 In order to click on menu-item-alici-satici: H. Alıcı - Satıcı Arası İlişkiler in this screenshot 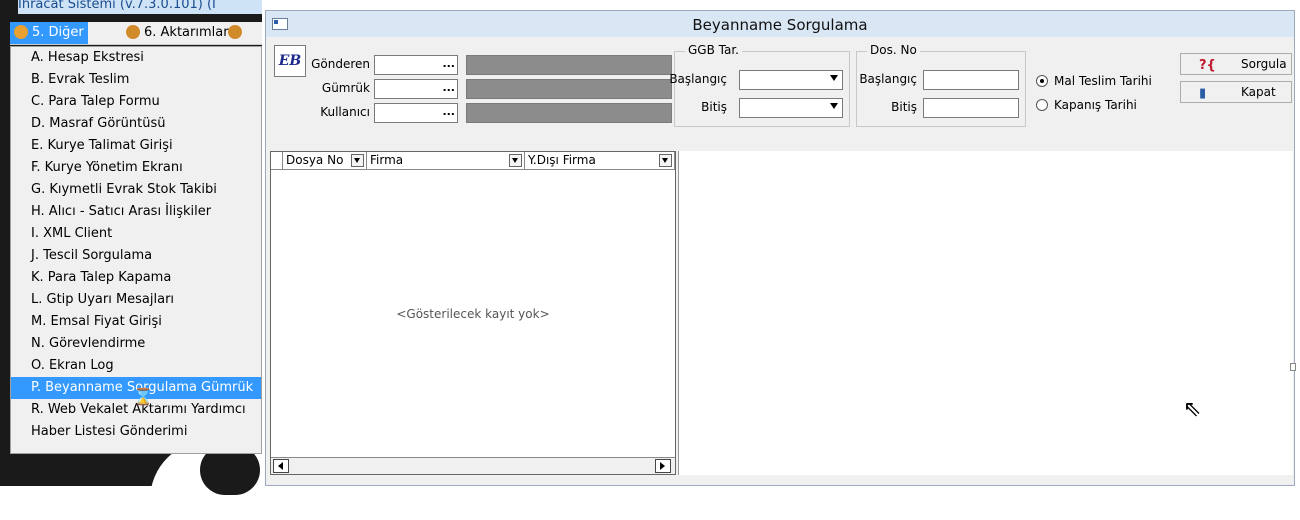, I will do `click(136, 212)`.